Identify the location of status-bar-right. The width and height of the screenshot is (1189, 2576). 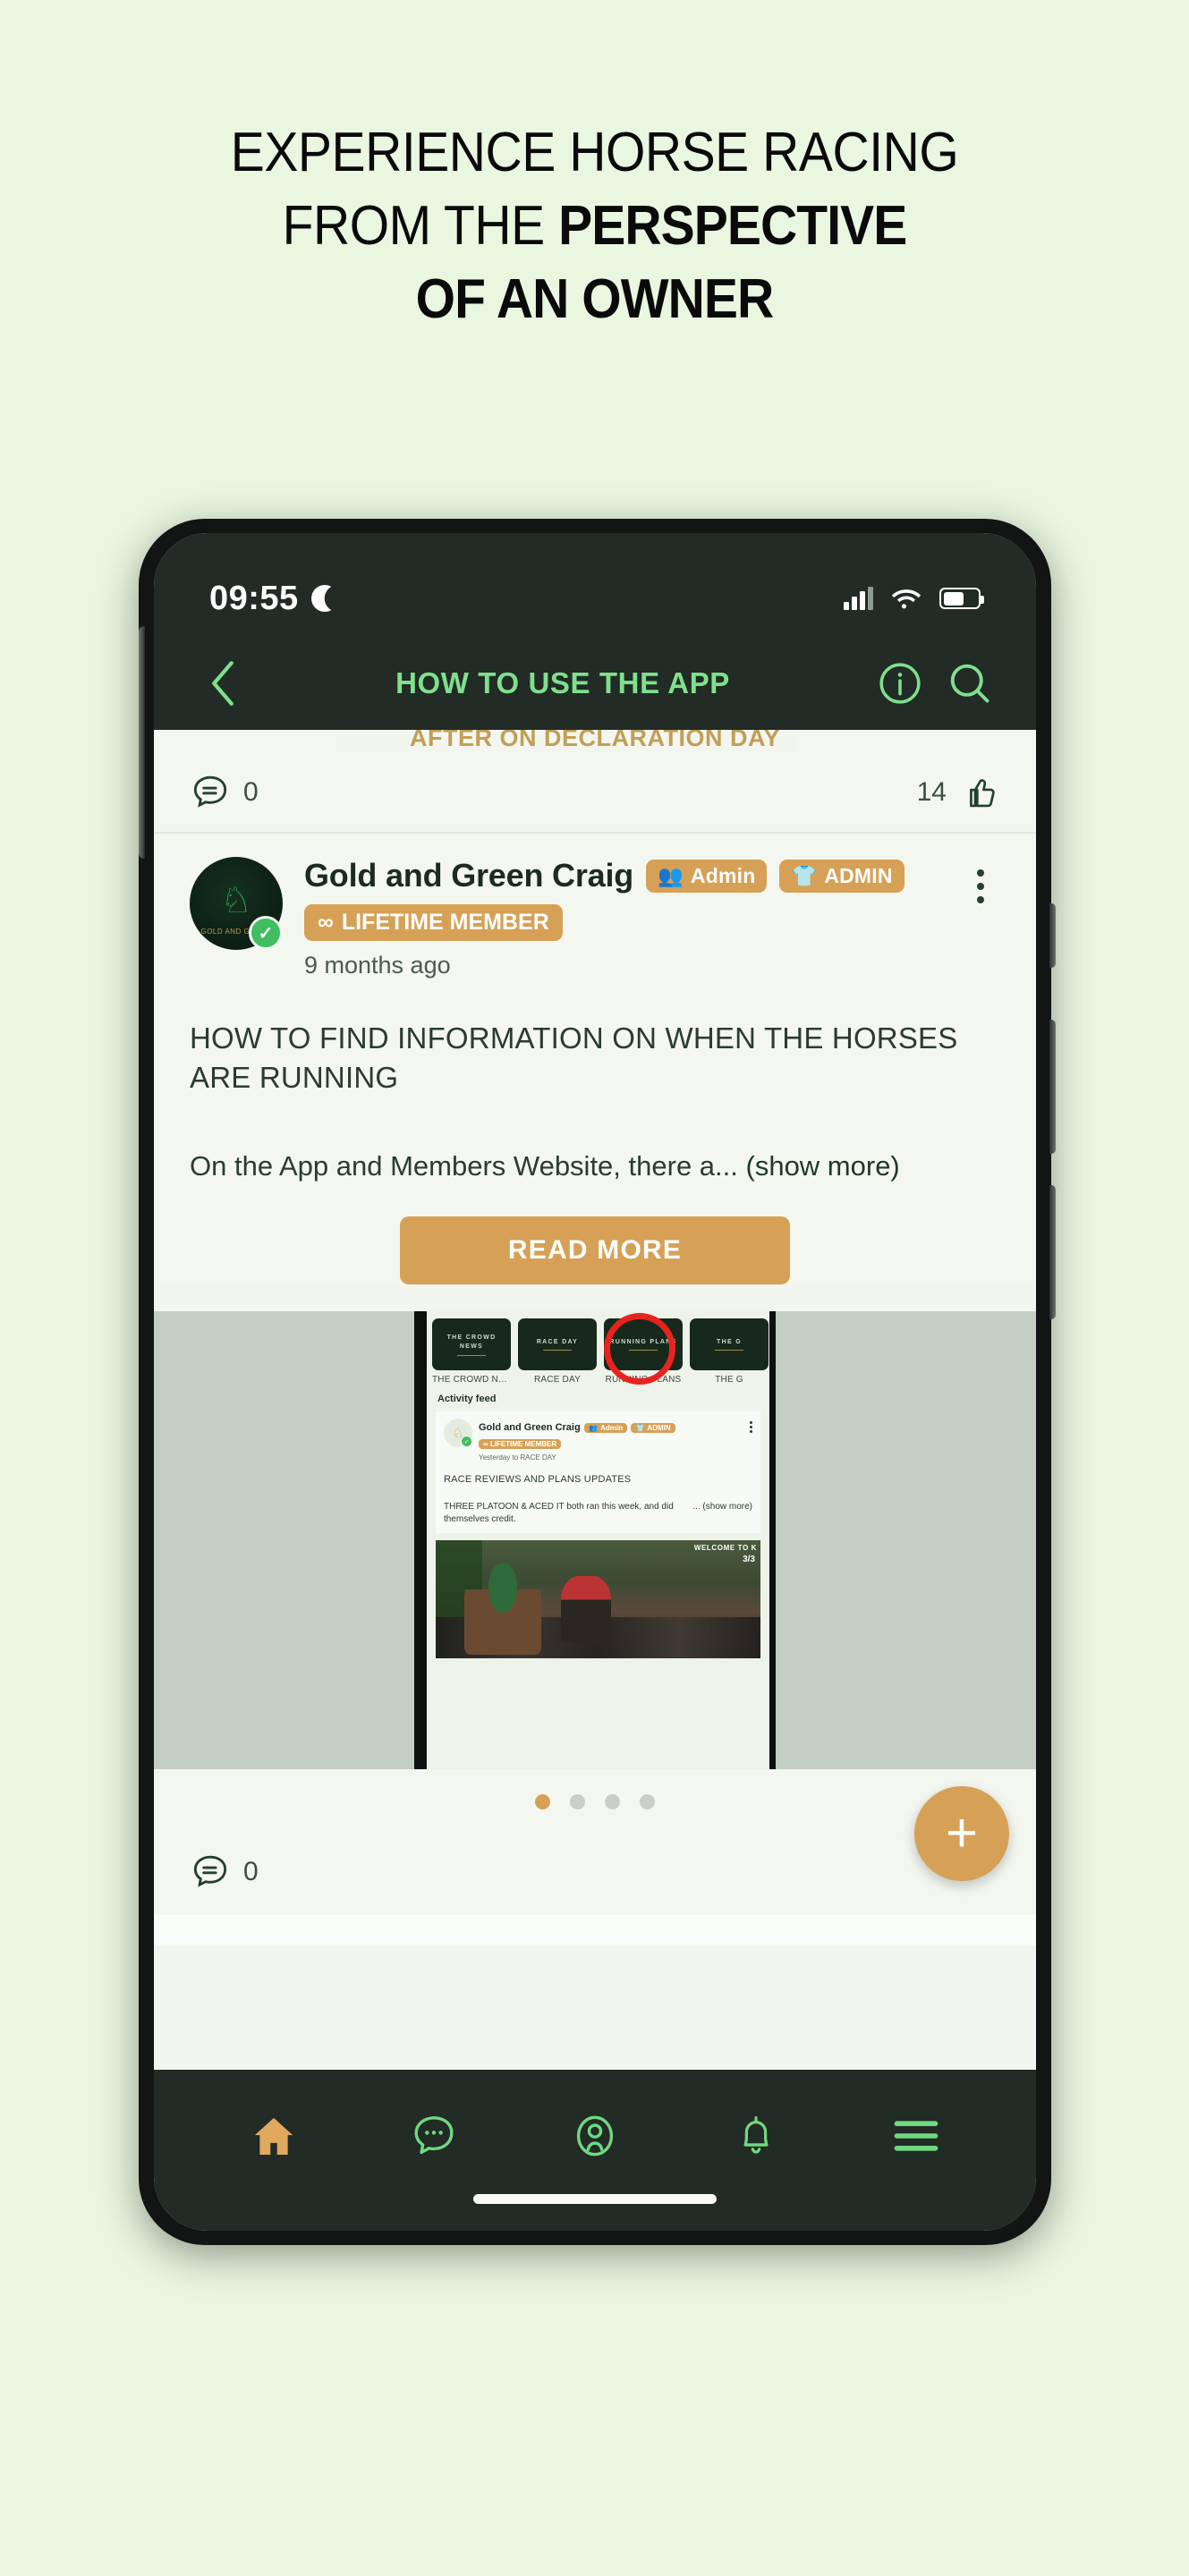
(914, 598).